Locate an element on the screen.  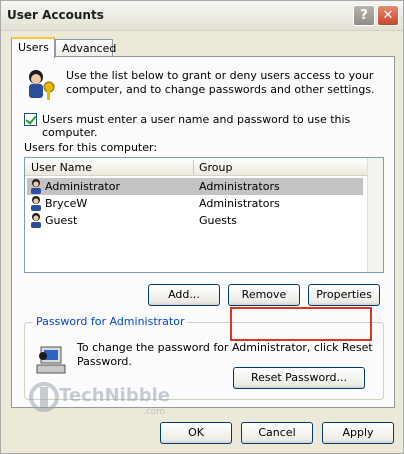
column-header-user-name: User Name is located at coordinates (61, 167).